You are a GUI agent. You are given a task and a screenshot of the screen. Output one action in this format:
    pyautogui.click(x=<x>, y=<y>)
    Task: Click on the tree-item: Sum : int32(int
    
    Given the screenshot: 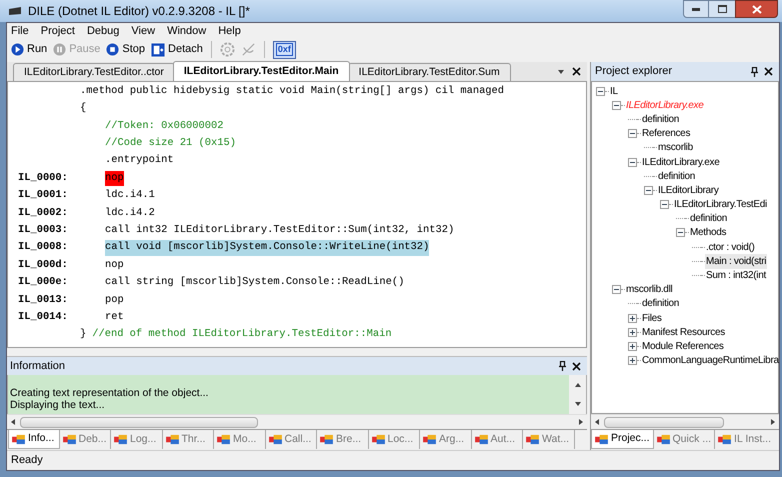 What is the action you would take?
    pyautogui.click(x=736, y=276)
    